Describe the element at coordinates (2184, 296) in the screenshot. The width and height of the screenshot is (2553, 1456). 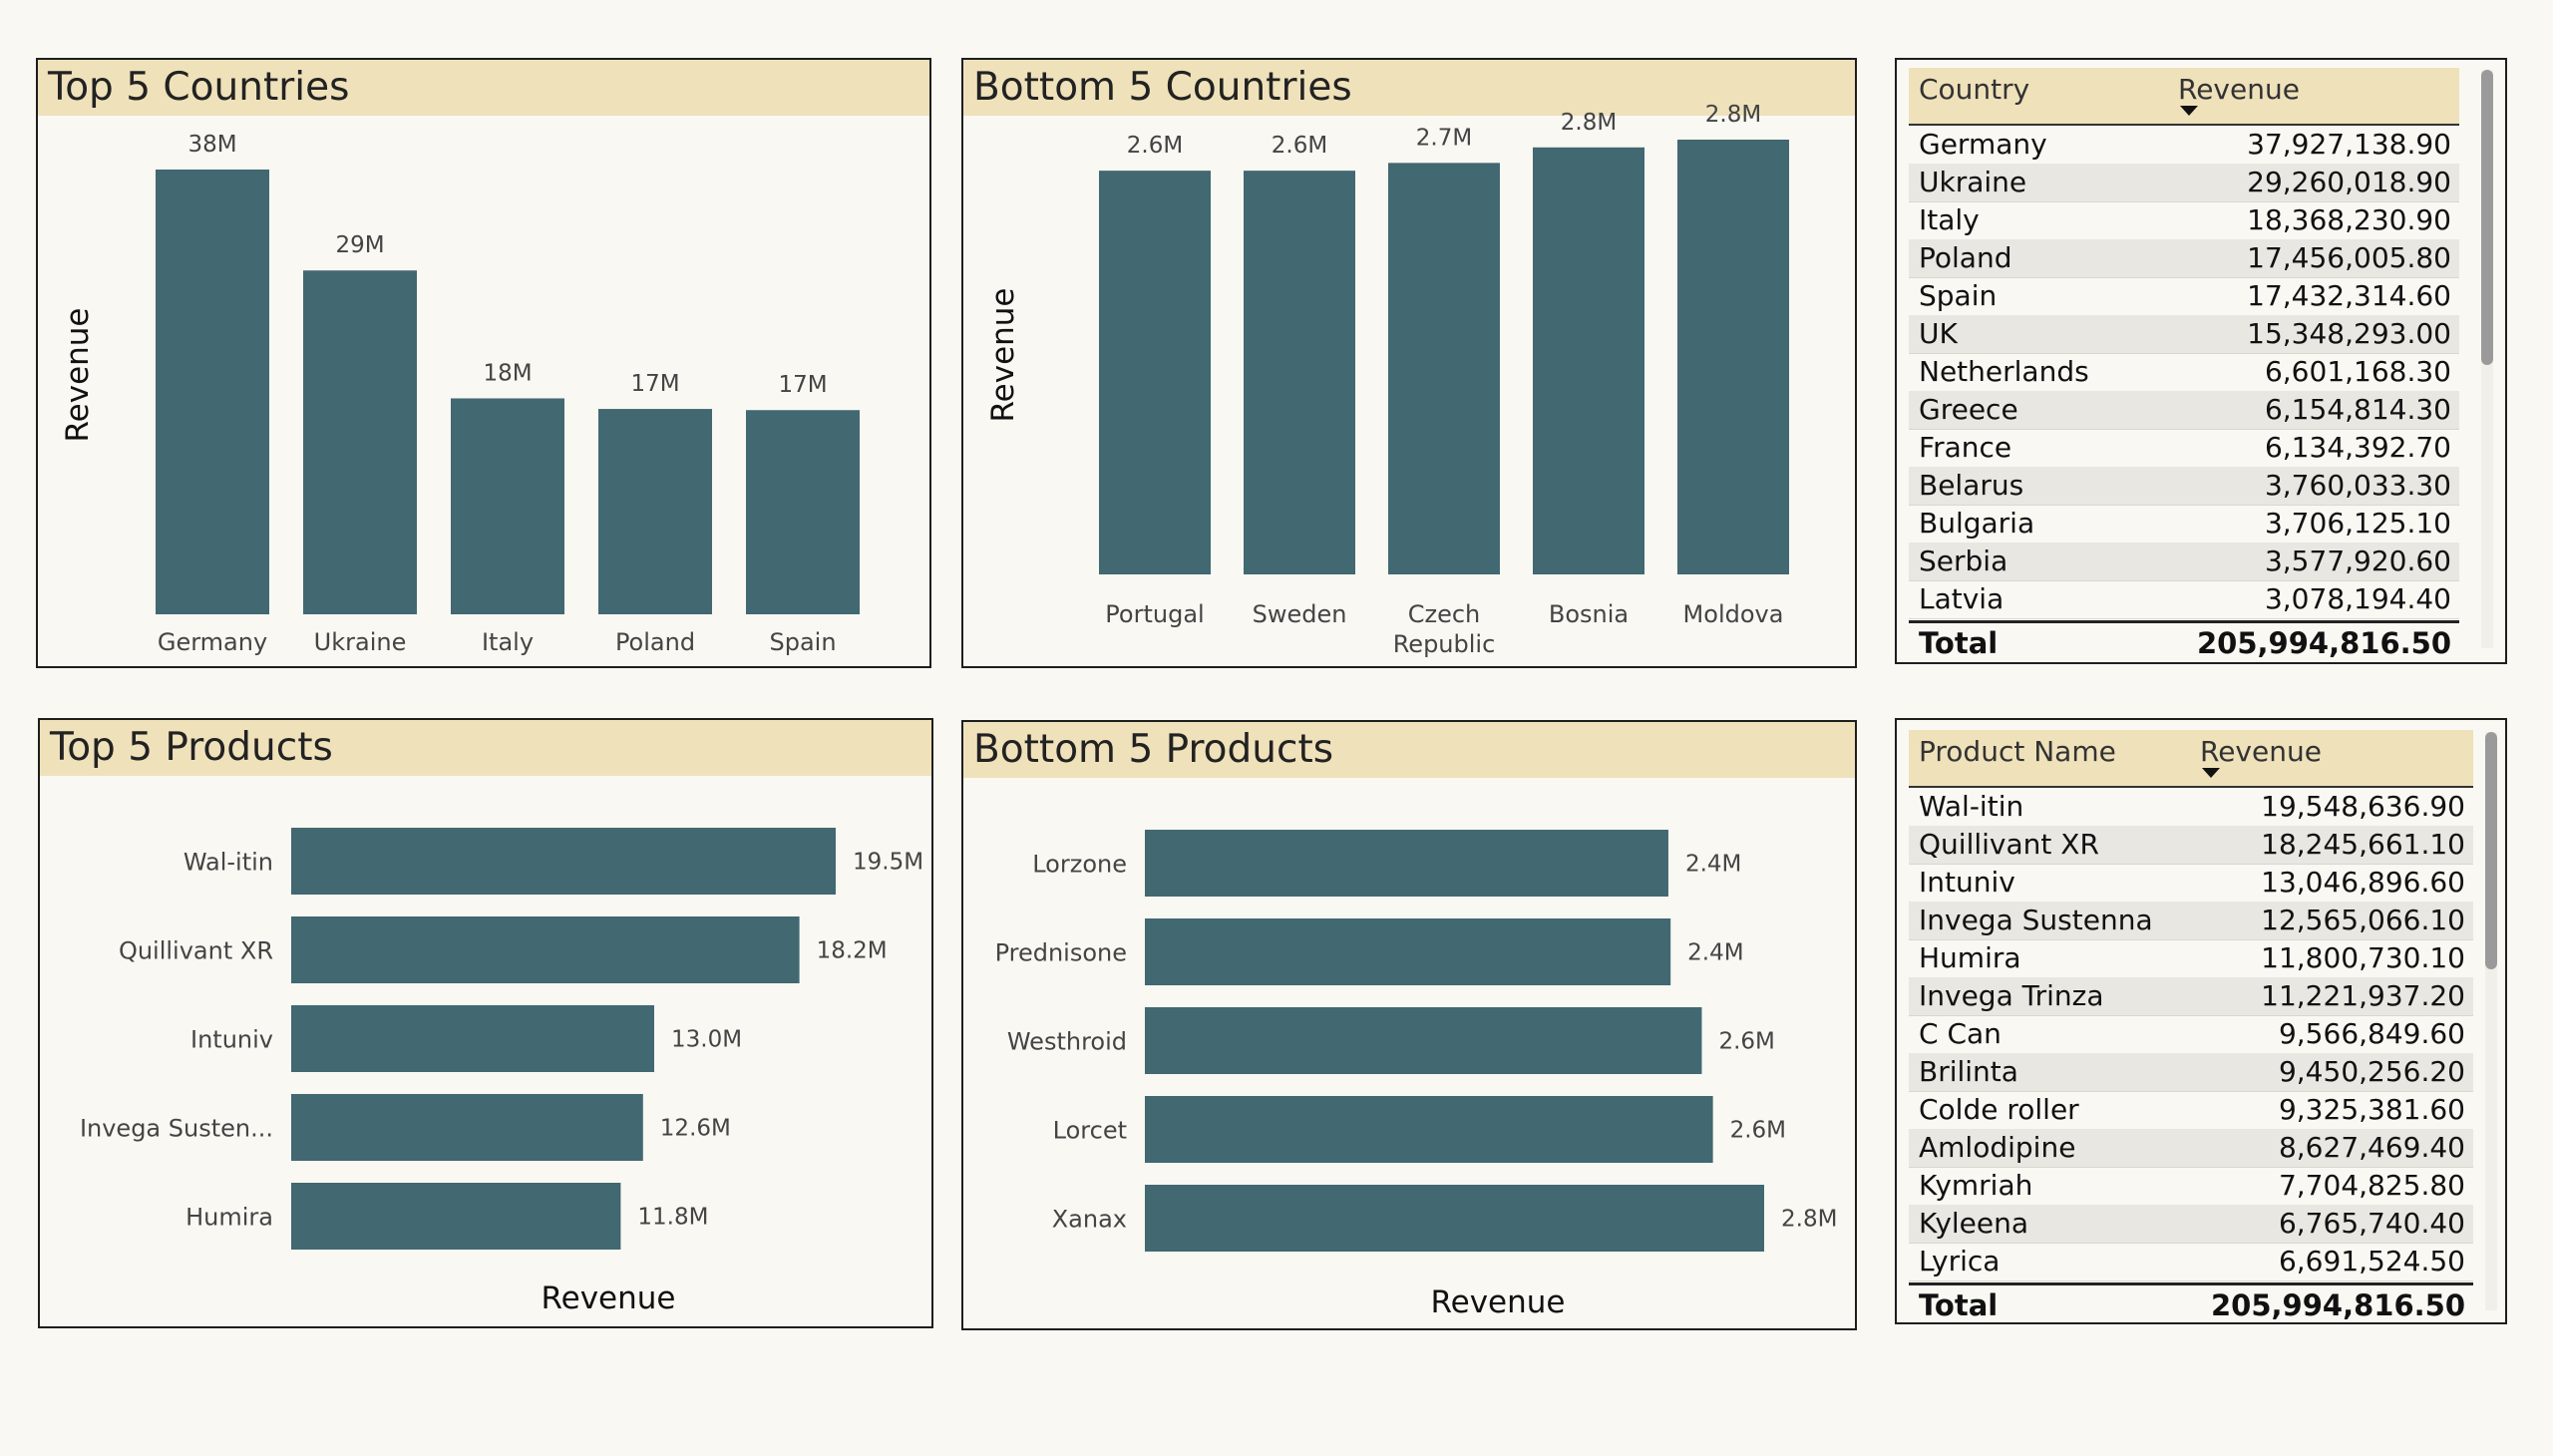
I see `table-row: Spain 17,432,314.60` at that location.